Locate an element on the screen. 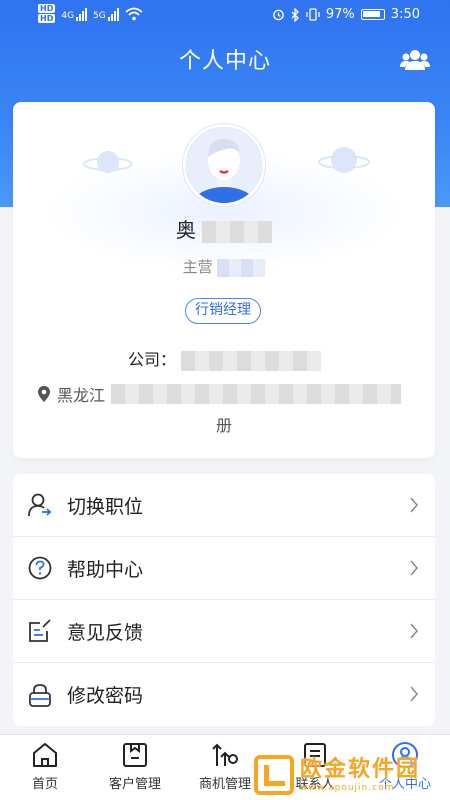  menu-label: 修改密码 is located at coordinates (105, 696).